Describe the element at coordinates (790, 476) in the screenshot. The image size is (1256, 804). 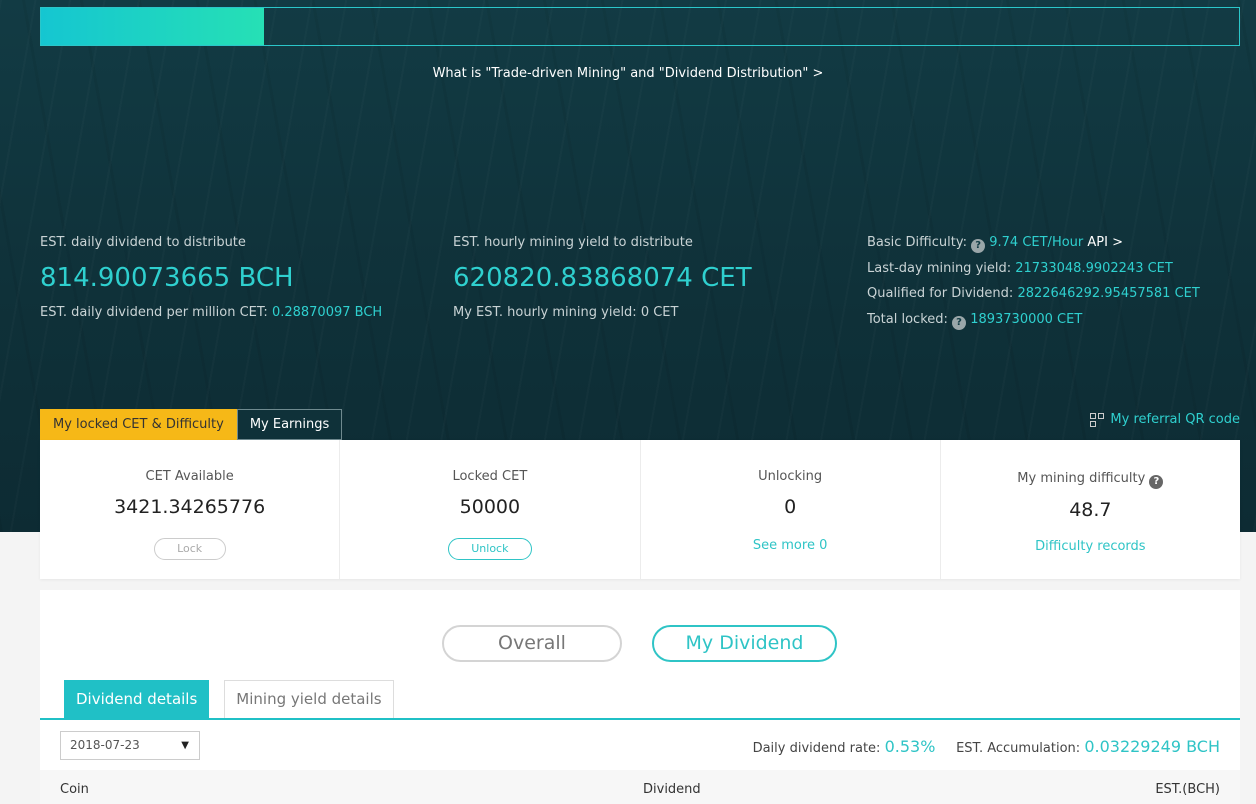
I see `unlocking-label: Unlocking` at that location.